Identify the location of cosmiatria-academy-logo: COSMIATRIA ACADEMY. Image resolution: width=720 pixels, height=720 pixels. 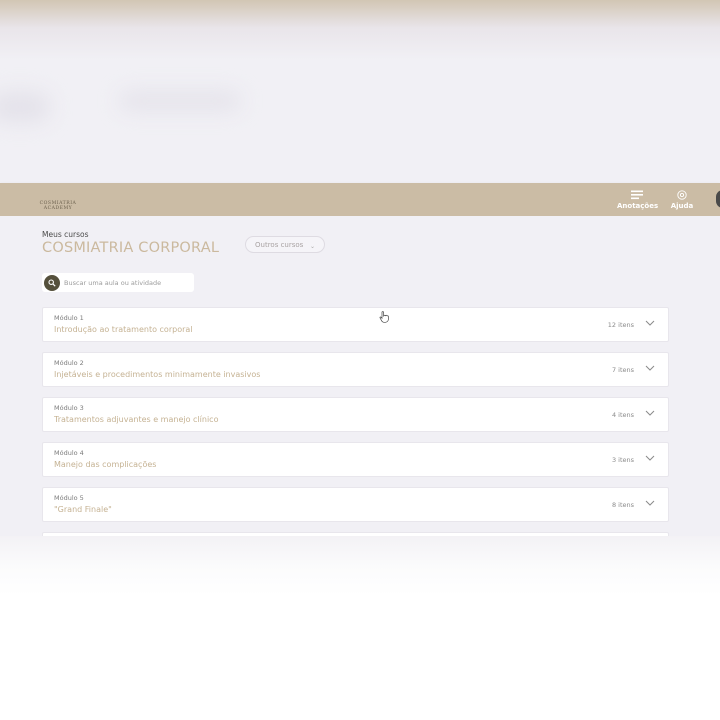
(58, 200).